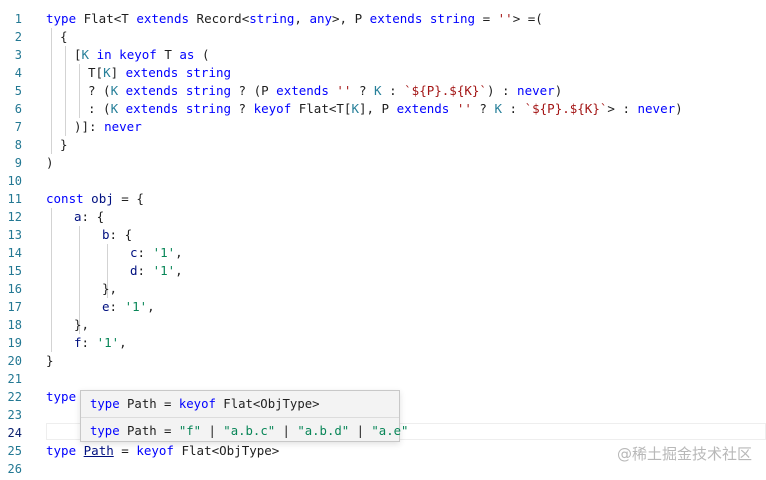 This screenshot has width=766, height=480. What do you see at coordinates (323, 431) in the screenshot?
I see `string-literal: "a.b.d"` at bounding box center [323, 431].